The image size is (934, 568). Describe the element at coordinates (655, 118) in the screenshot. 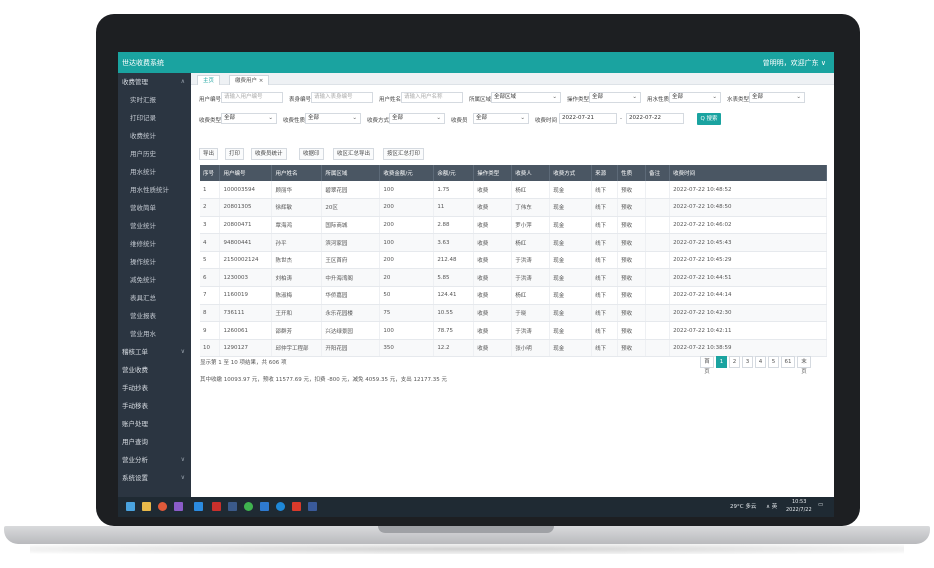

I see `date-to-input: 2022-07-22` at that location.